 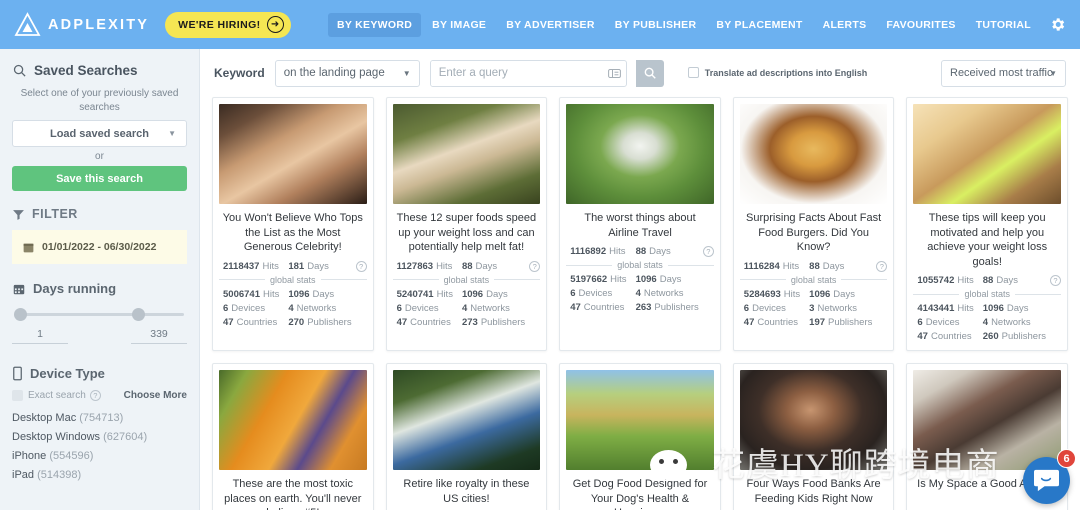 I want to click on device-item-iphone: iPhone (554596), so click(x=99, y=456).